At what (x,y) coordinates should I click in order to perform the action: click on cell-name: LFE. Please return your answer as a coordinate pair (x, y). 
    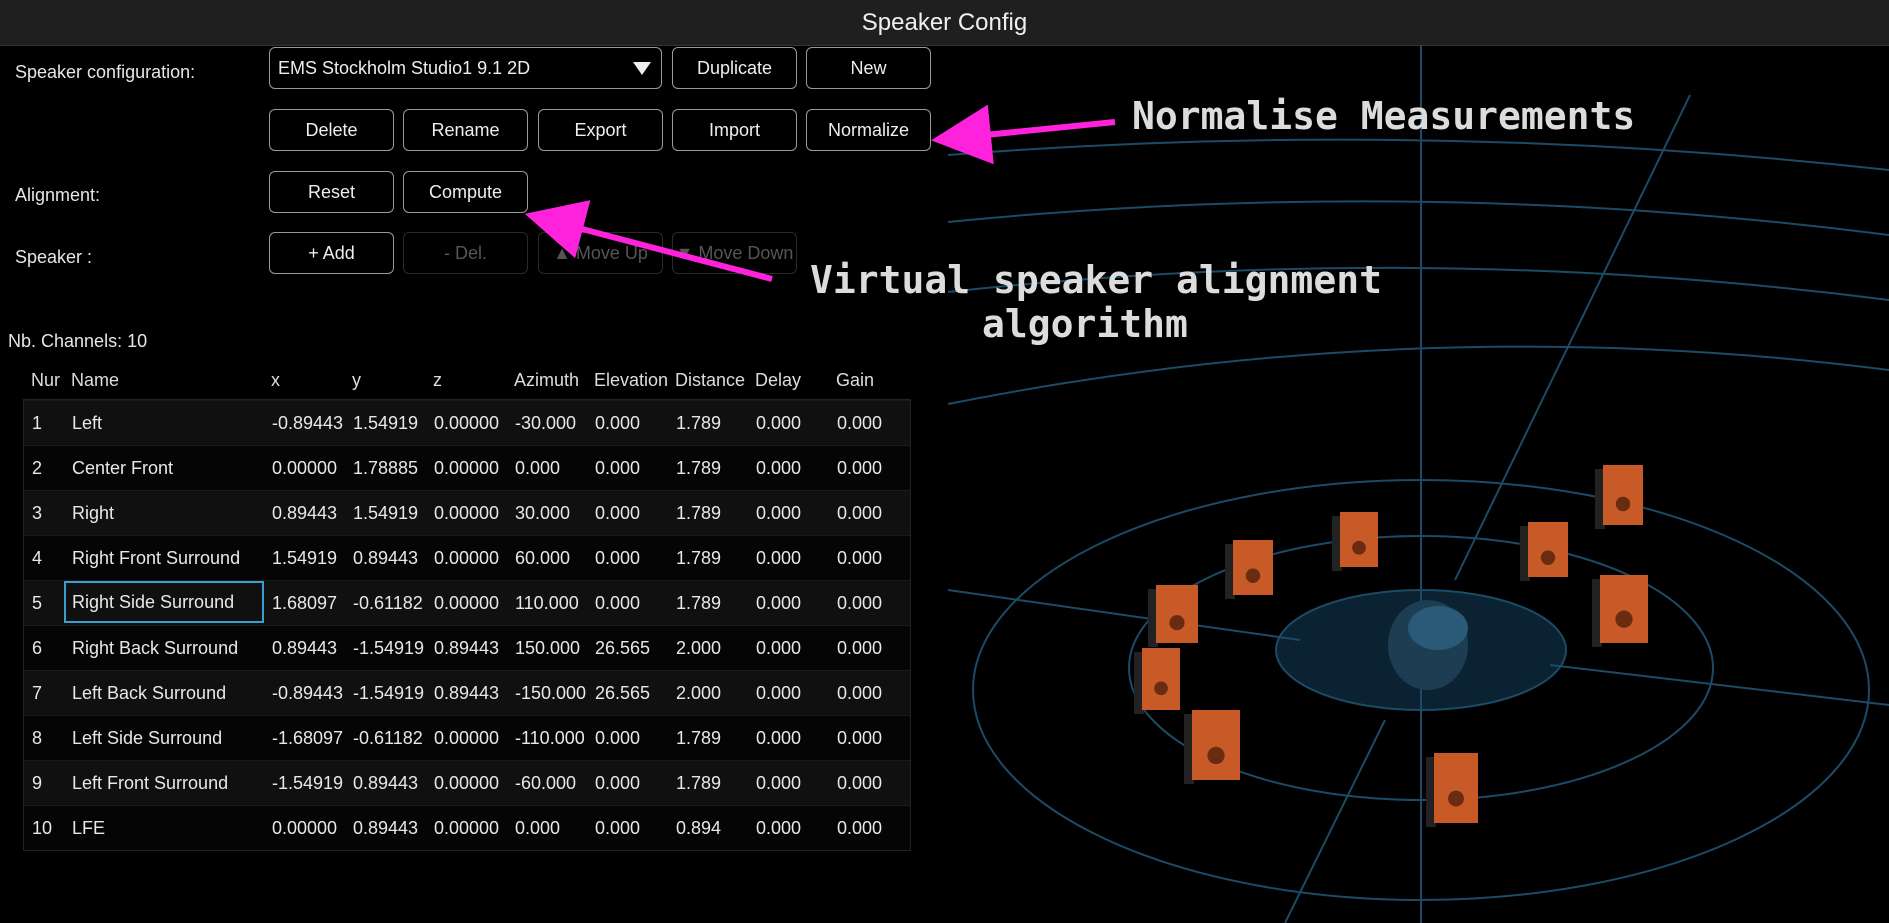
    Looking at the image, I should click on (88, 828).